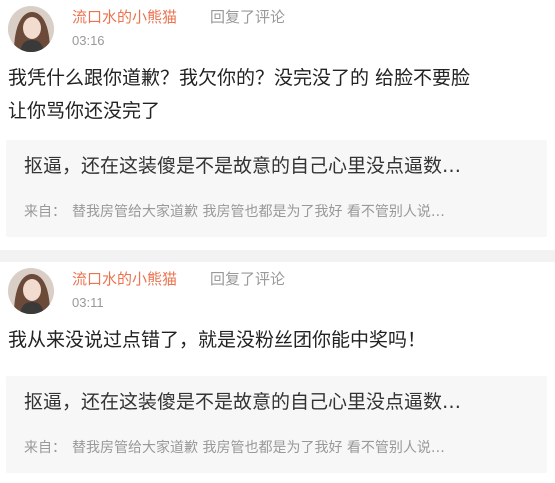  Describe the element at coordinates (84, 111) in the screenshot. I see `comment-text-line: 让你骂你还没完了` at that location.